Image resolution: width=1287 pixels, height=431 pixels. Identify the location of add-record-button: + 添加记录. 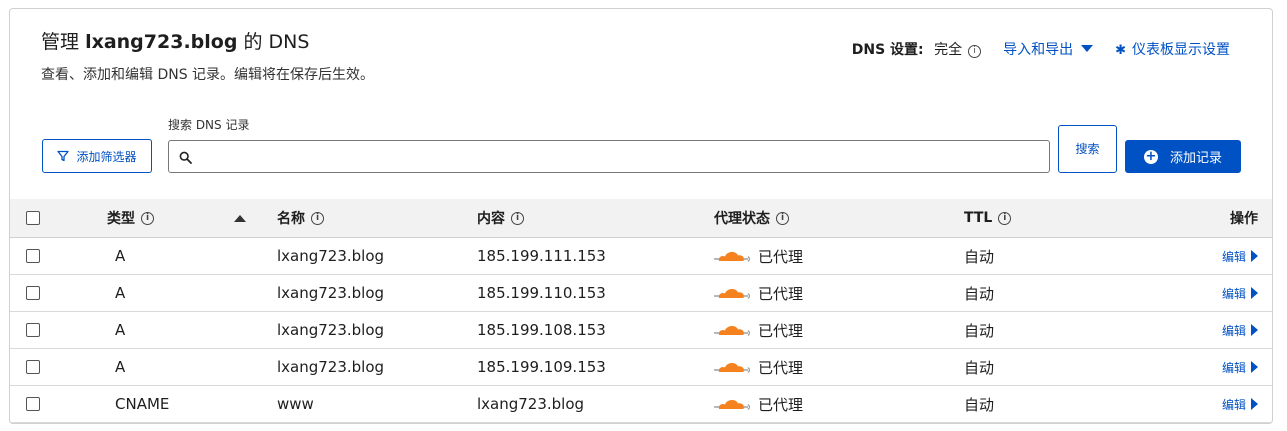
(1183, 156).